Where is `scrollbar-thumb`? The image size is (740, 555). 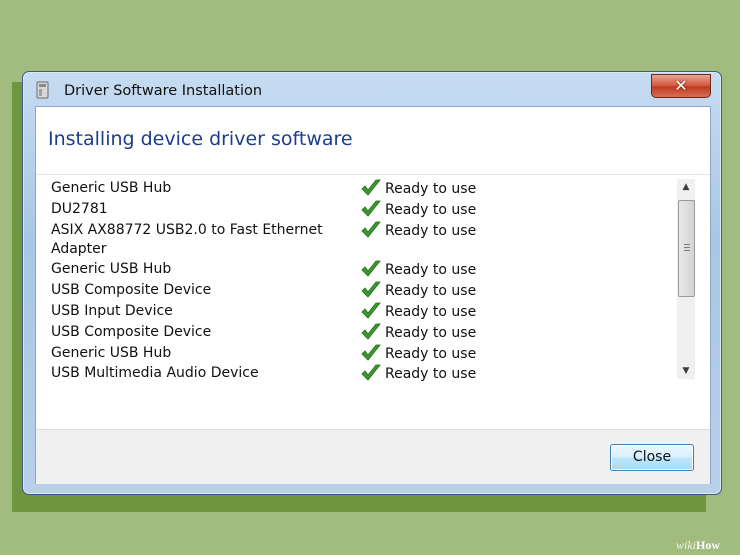 scrollbar-thumb is located at coordinates (686, 248).